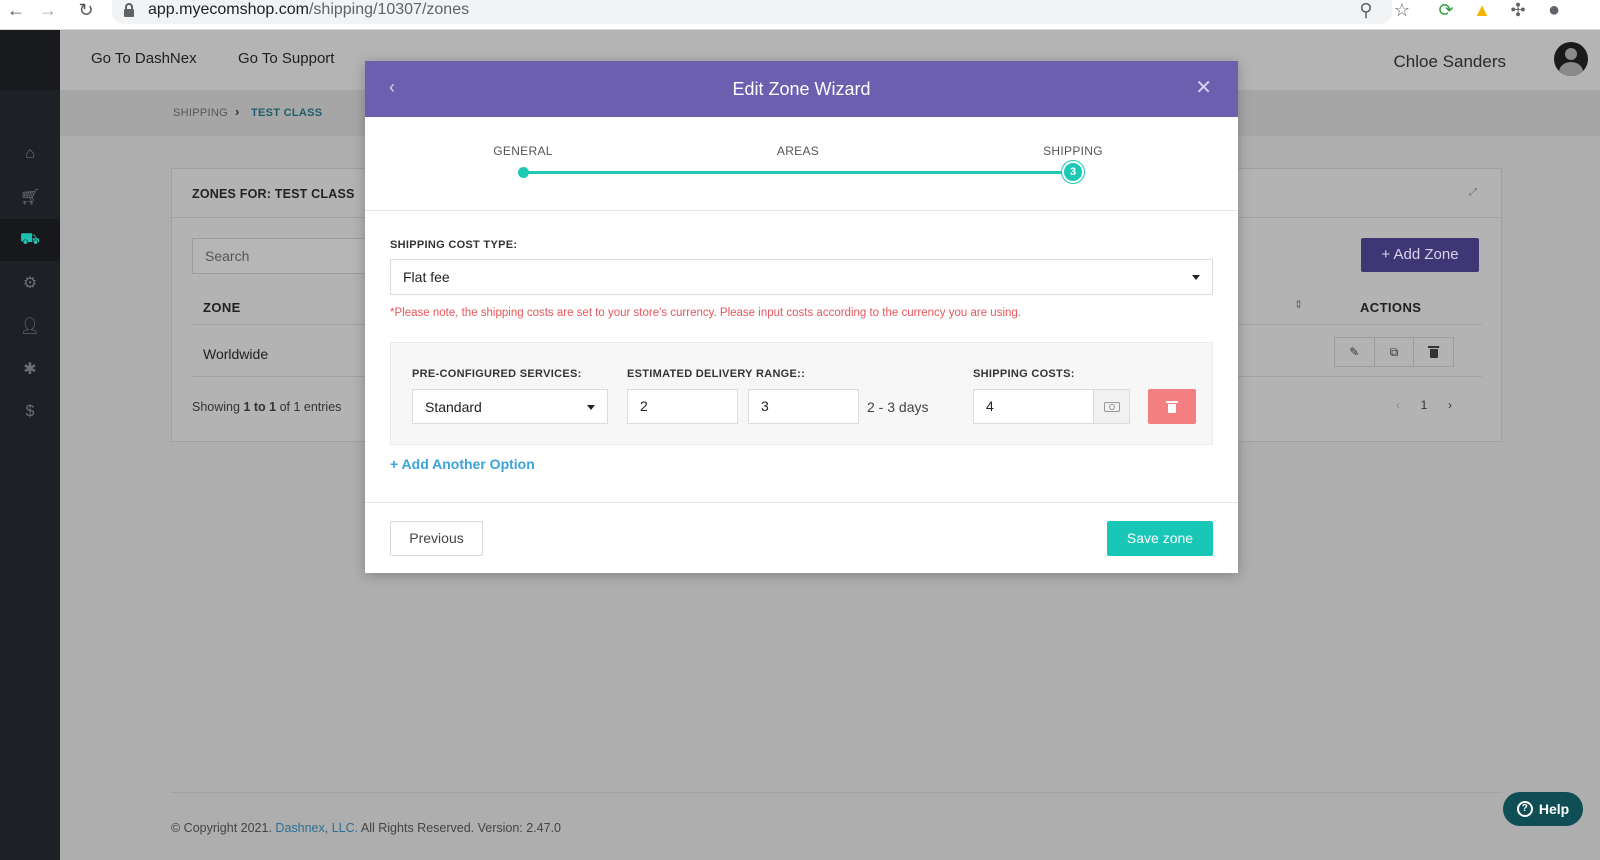  I want to click on add-zone-button: + Add Zone, so click(1420, 255).